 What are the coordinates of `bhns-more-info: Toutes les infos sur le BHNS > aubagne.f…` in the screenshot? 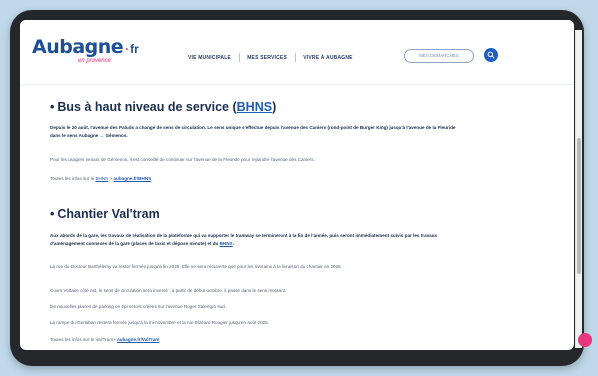 It's located at (255, 179).